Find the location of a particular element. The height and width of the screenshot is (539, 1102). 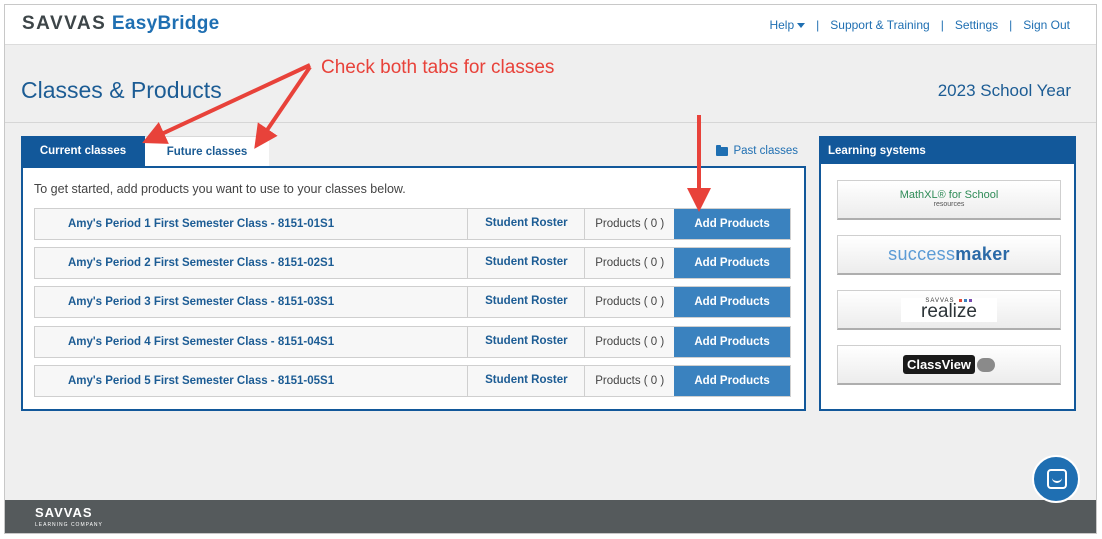

annotation-arrows is located at coordinates (426, 137).